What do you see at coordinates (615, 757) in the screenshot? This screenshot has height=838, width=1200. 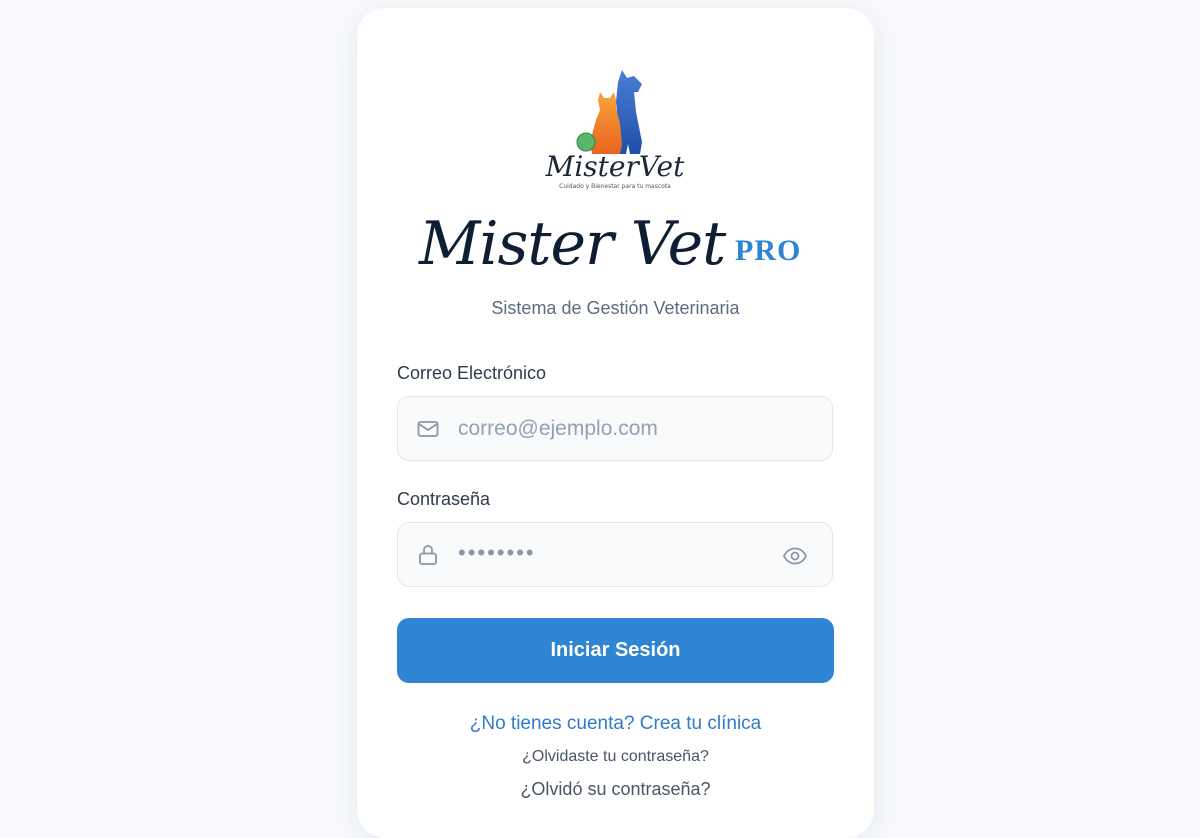 I see `forgot-password-link: ¿Olvidaste tu contraseña?` at bounding box center [615, 757].